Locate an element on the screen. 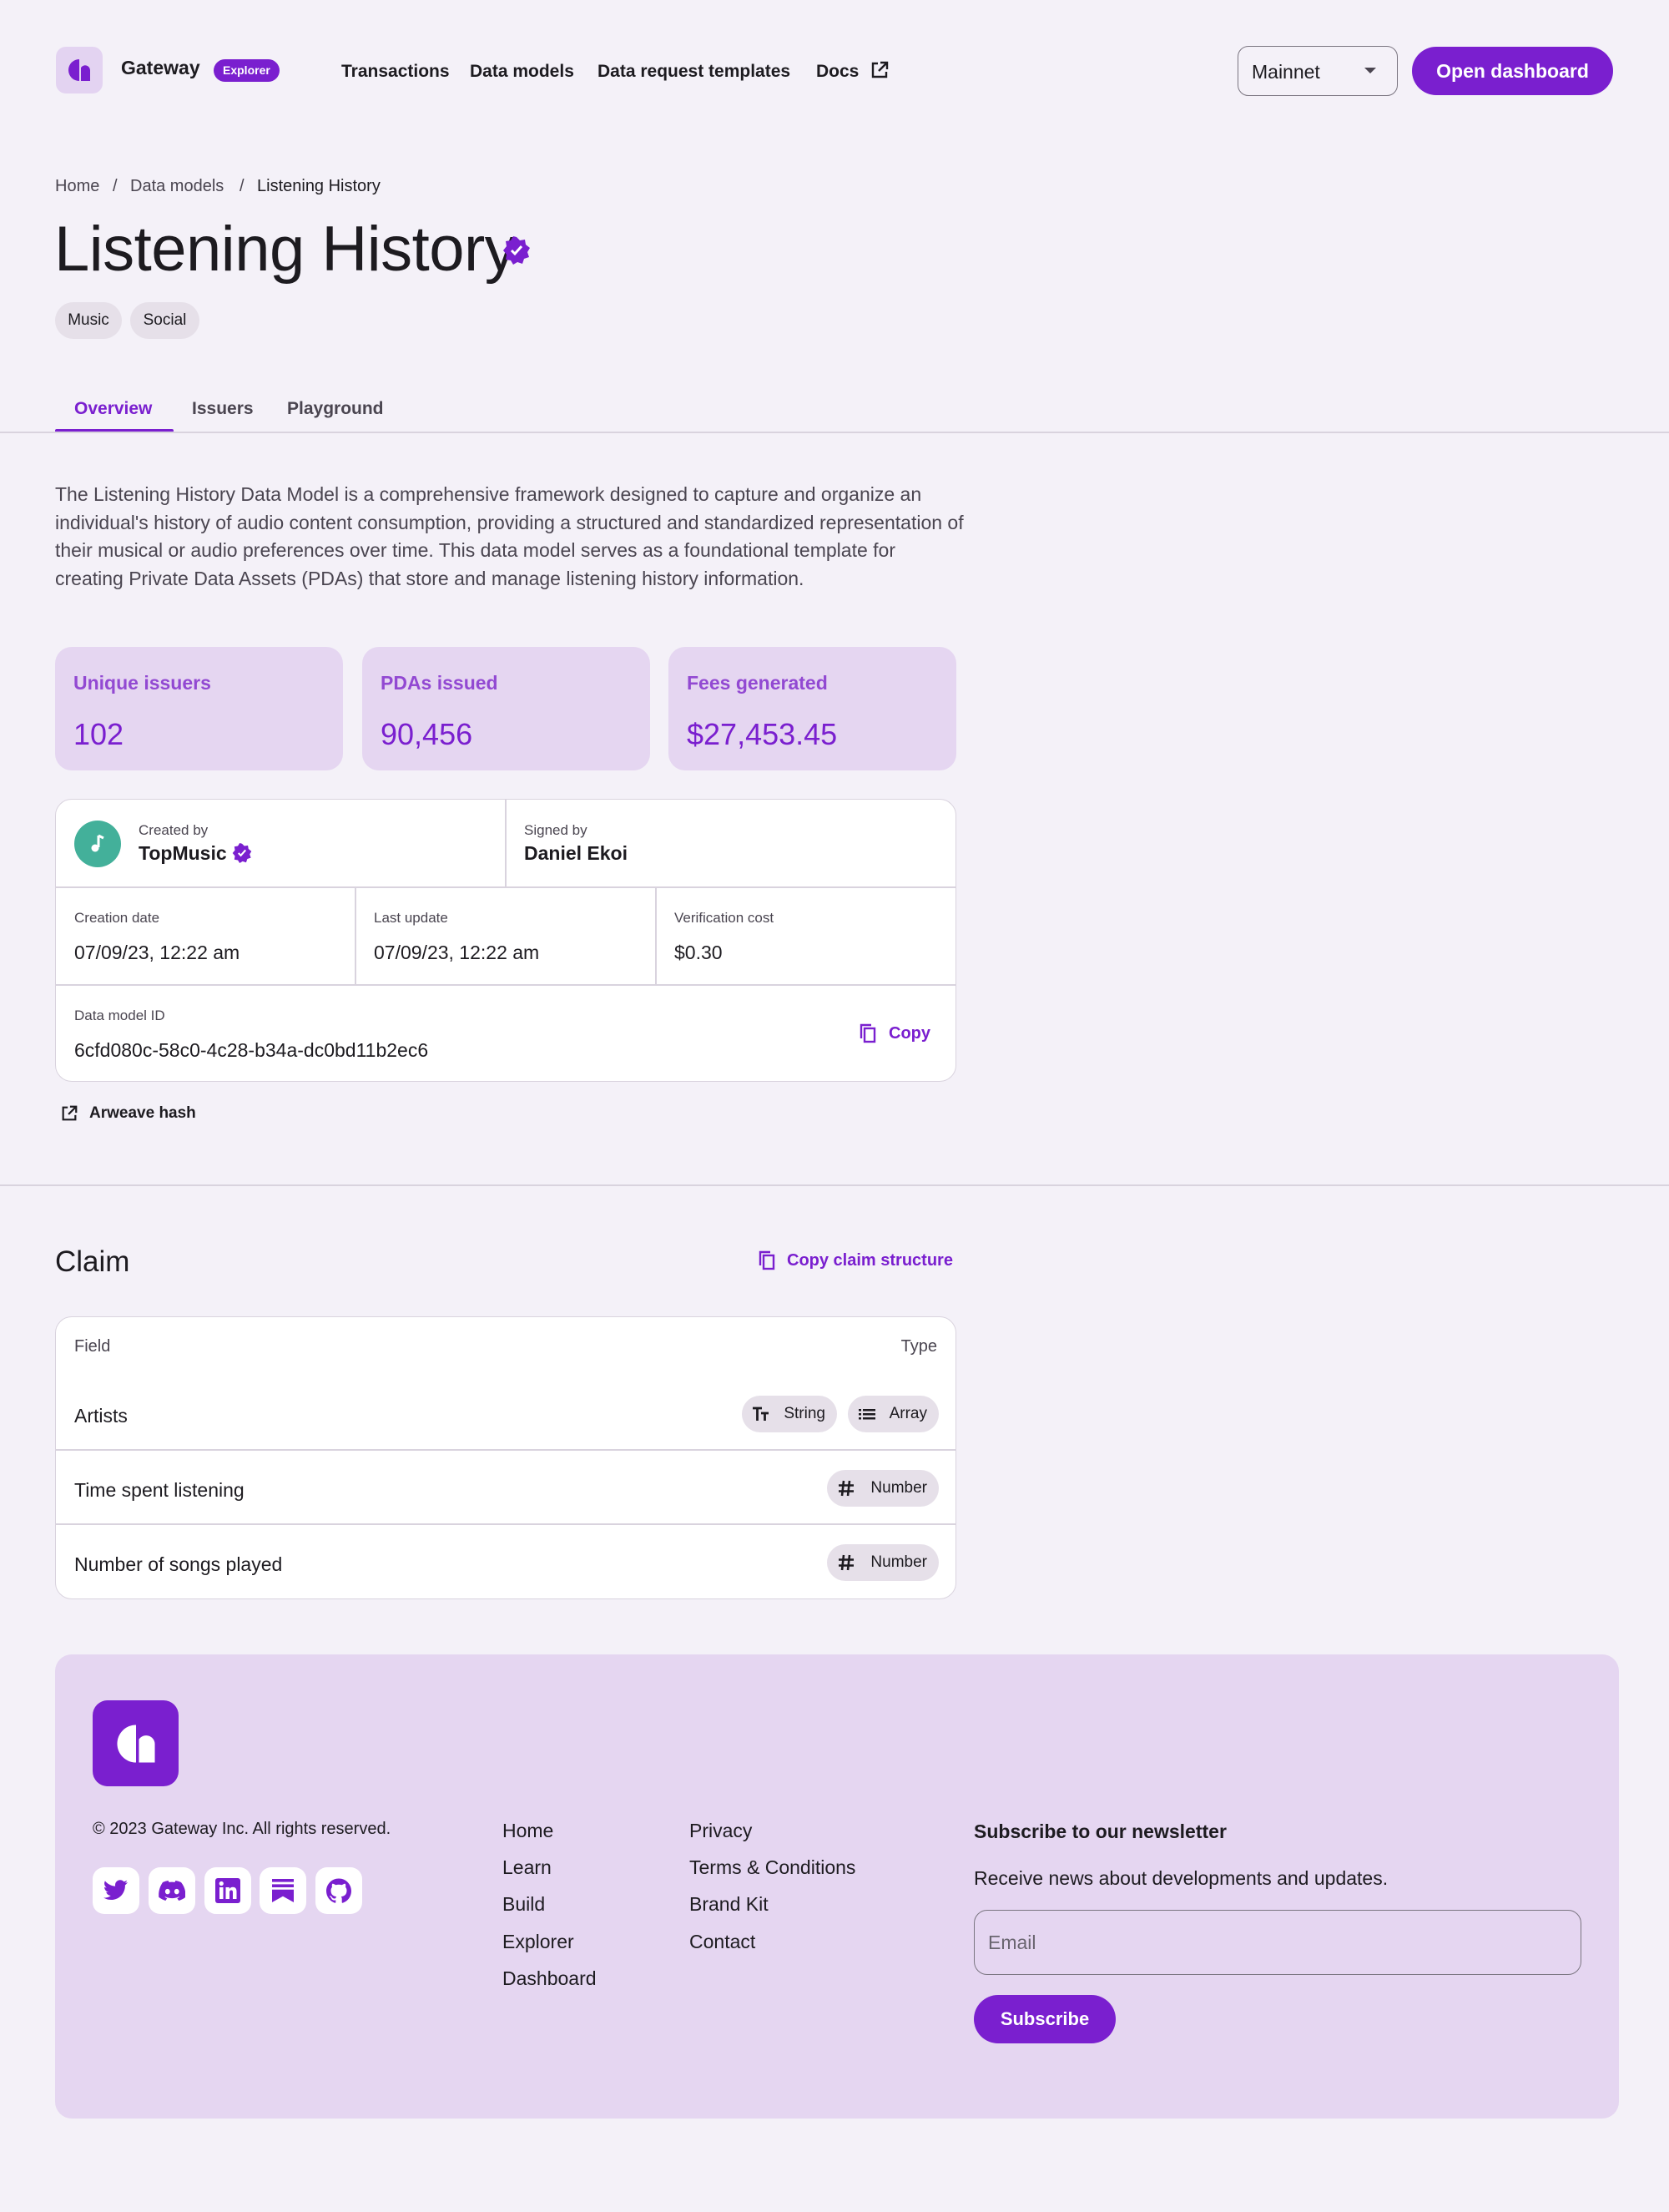  type-chip-label: Array is located at coordinates (908, 1413).